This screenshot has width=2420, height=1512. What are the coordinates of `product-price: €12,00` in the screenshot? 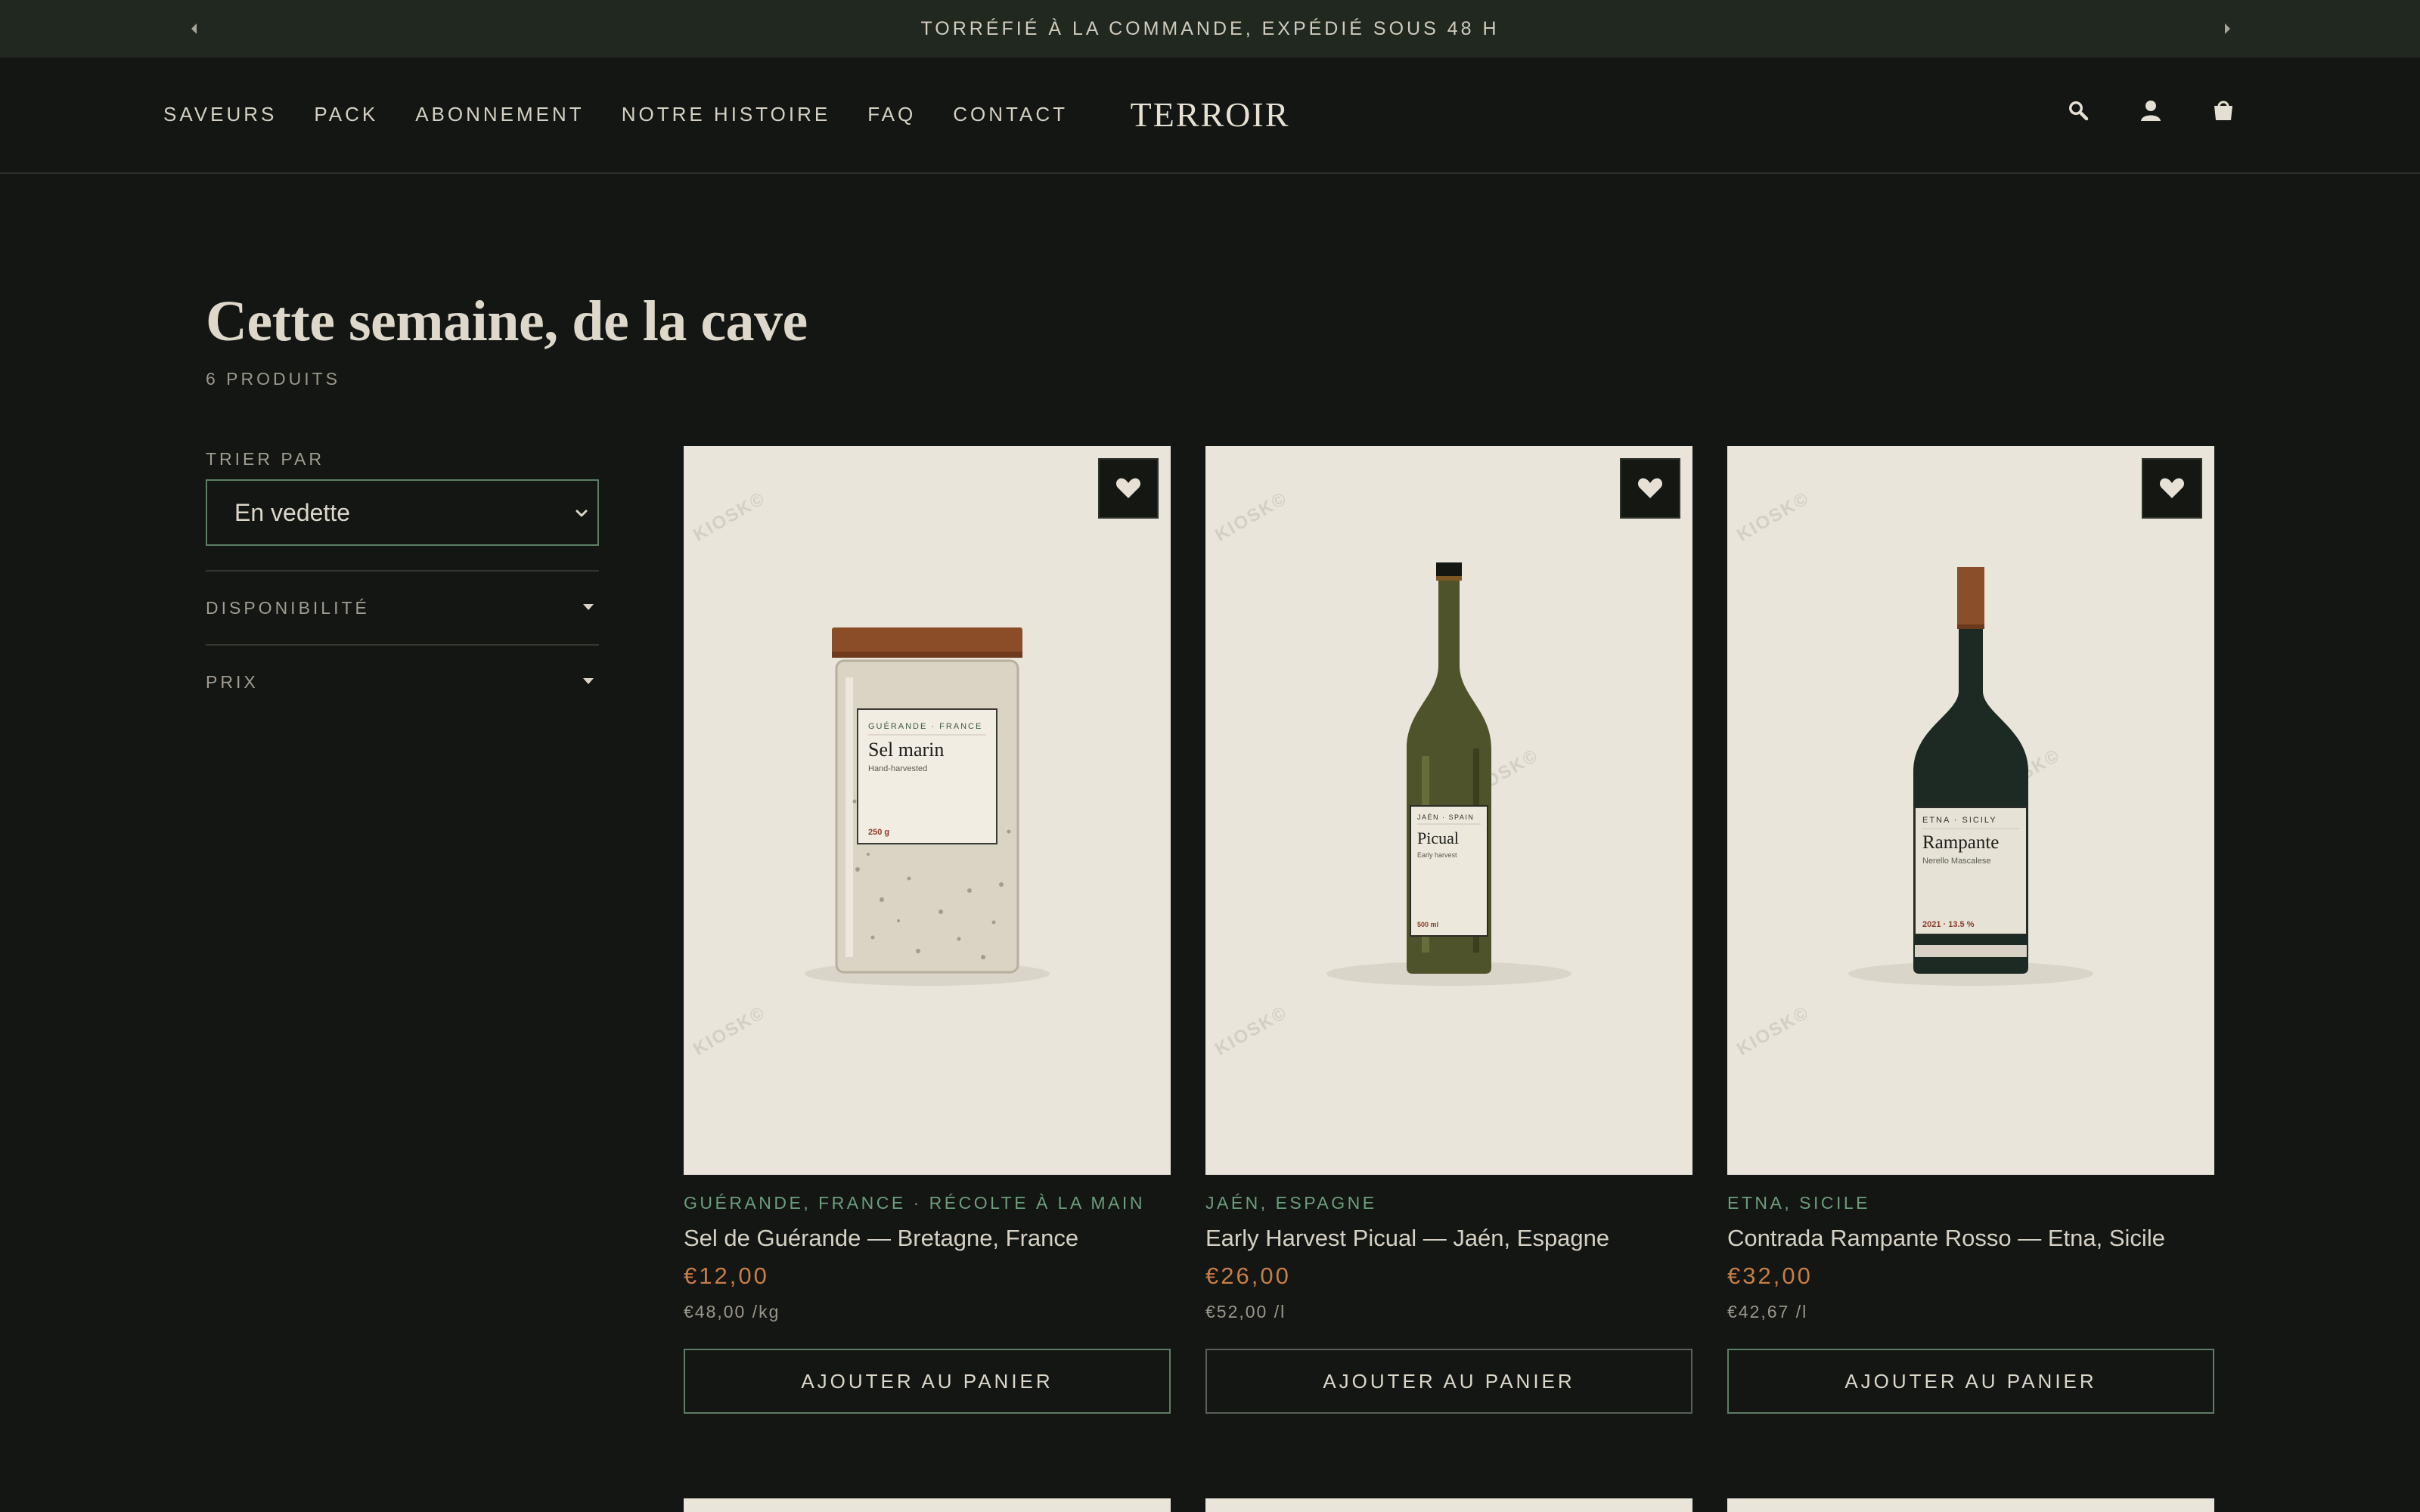 It's located at (726, 1276).